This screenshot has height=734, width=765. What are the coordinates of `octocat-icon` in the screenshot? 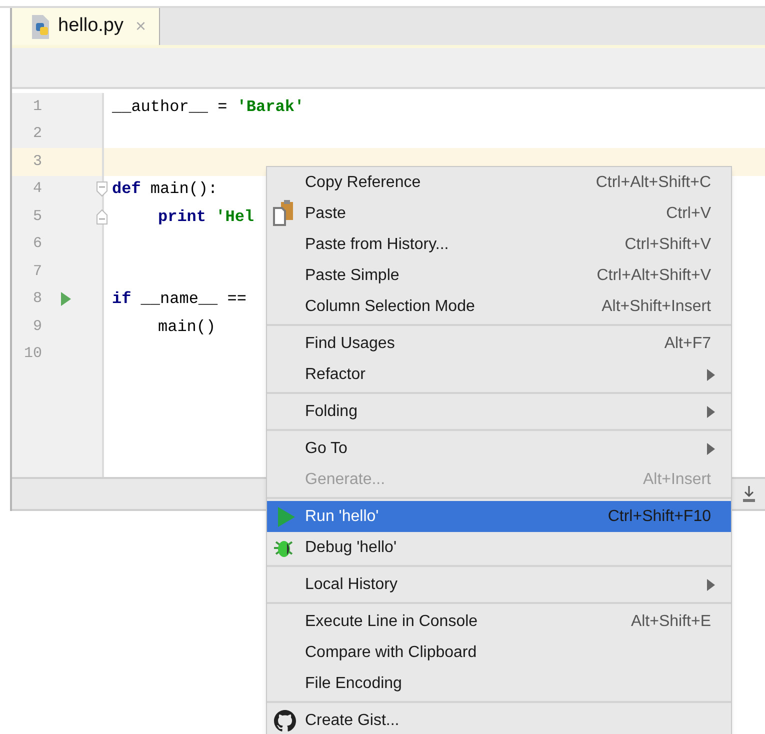 It's located at (285, 721).